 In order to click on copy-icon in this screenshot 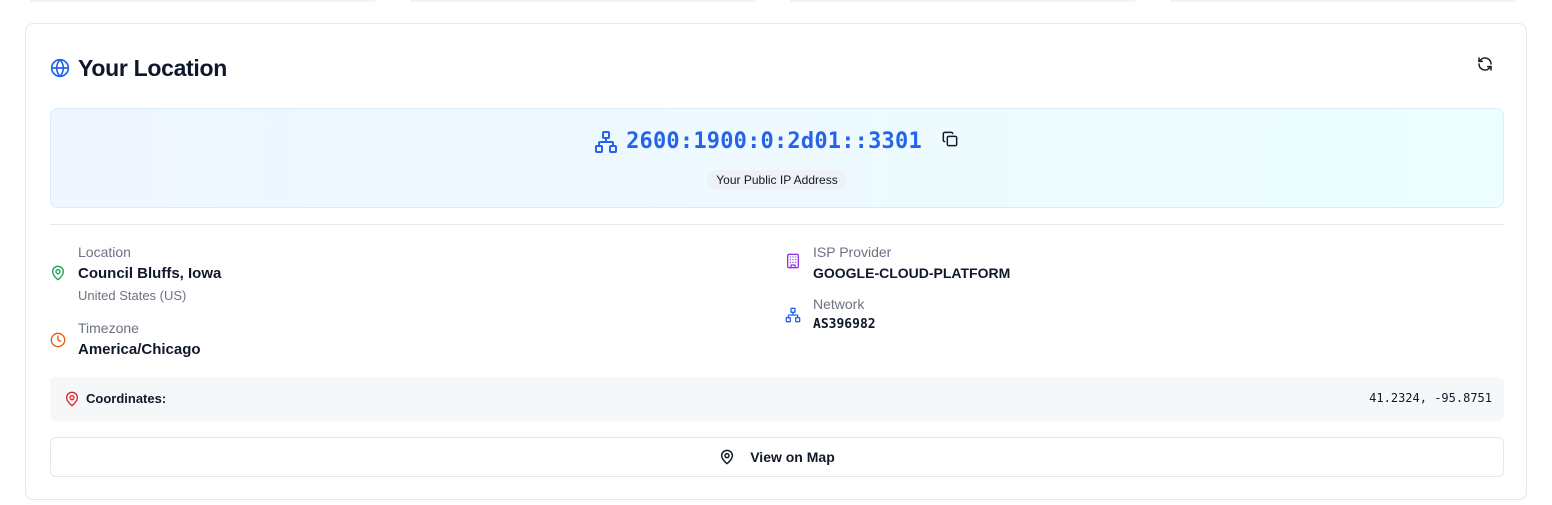, I will do `click(950, 141)`.